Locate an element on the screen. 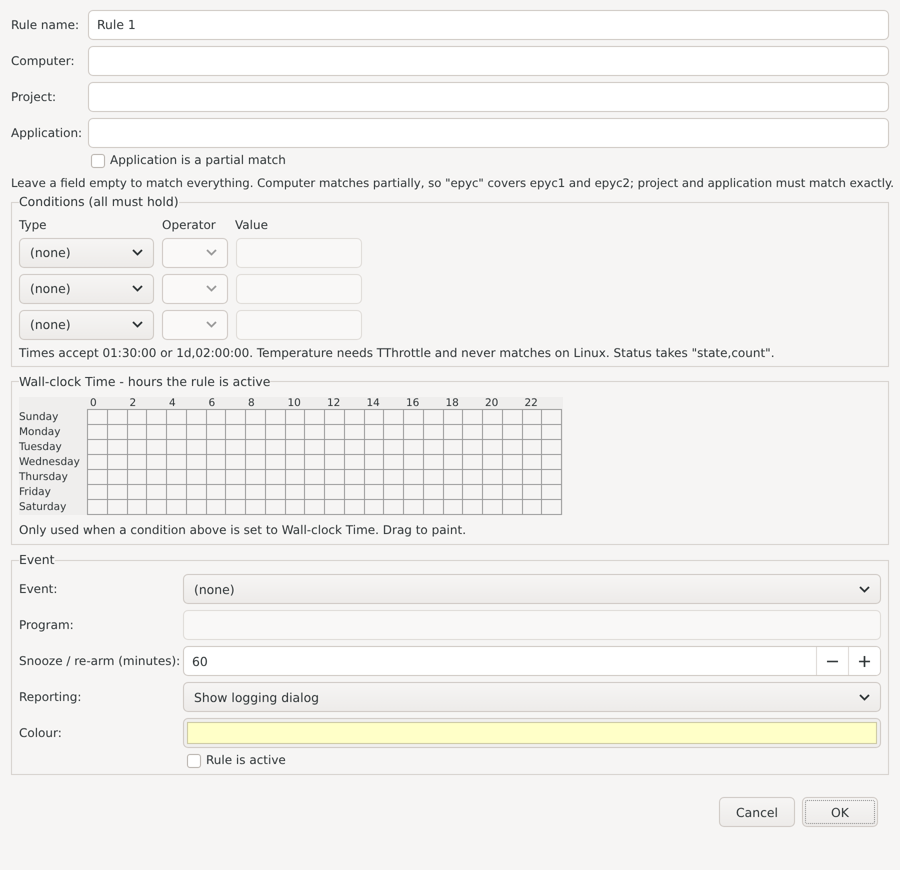 The height and width of the screenshot is (870, 900). column-header: Operator is located at coordinates (189, 225).